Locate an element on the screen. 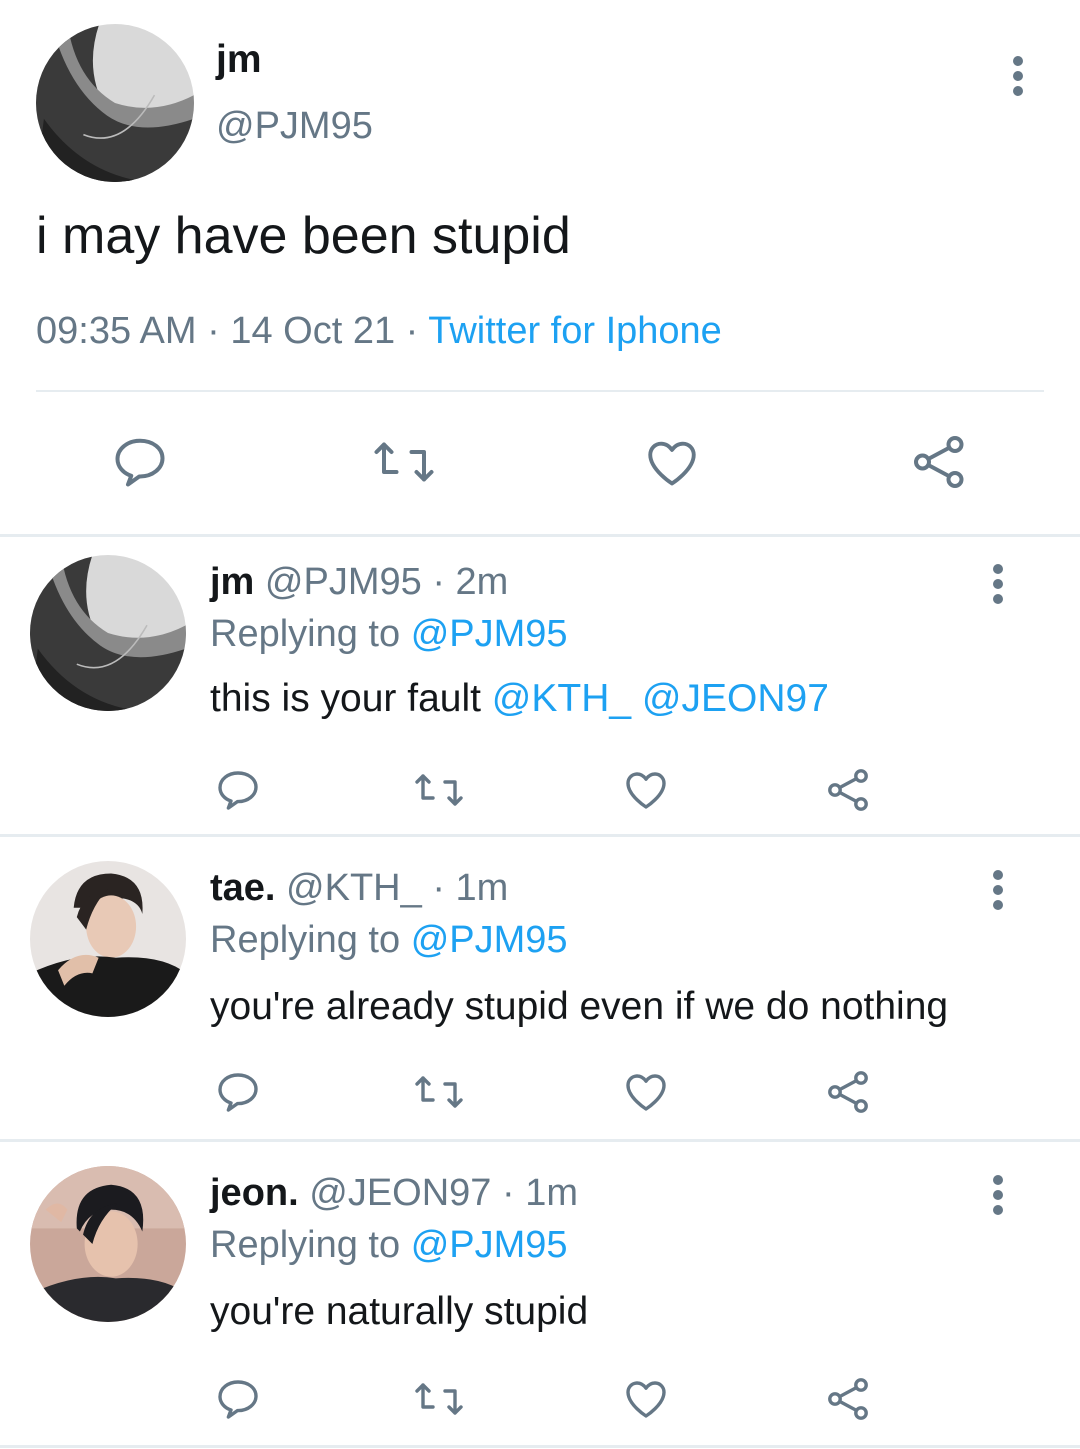 The image size is (1080, 1449). author-handle: @JEON97 is located at coordinates (400, 1193).